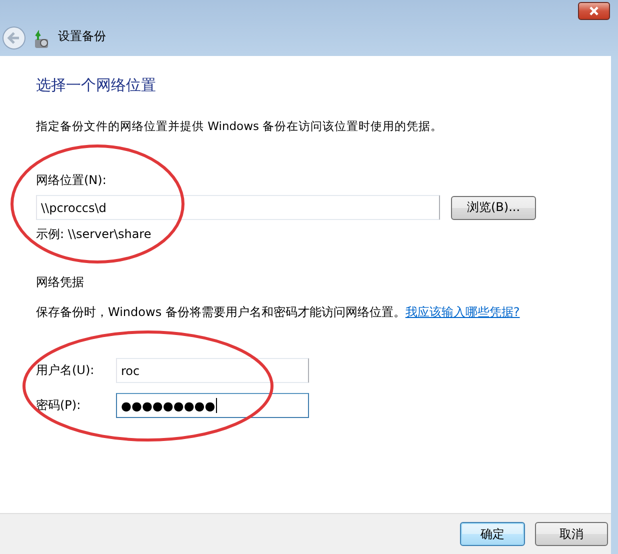 This screenshot has height=554, width=618. Describe the element at coordinates (66, 370) in the screenshot. I see `field-label: 用户名(U):` at that location.